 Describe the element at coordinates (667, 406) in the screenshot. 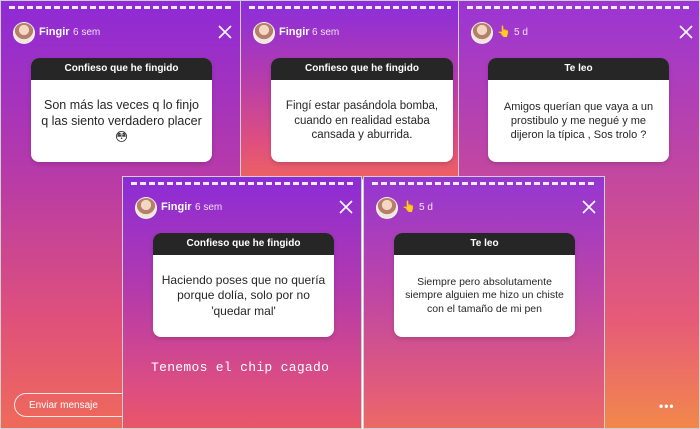

I see `more-dots-icon: •••` at that location.